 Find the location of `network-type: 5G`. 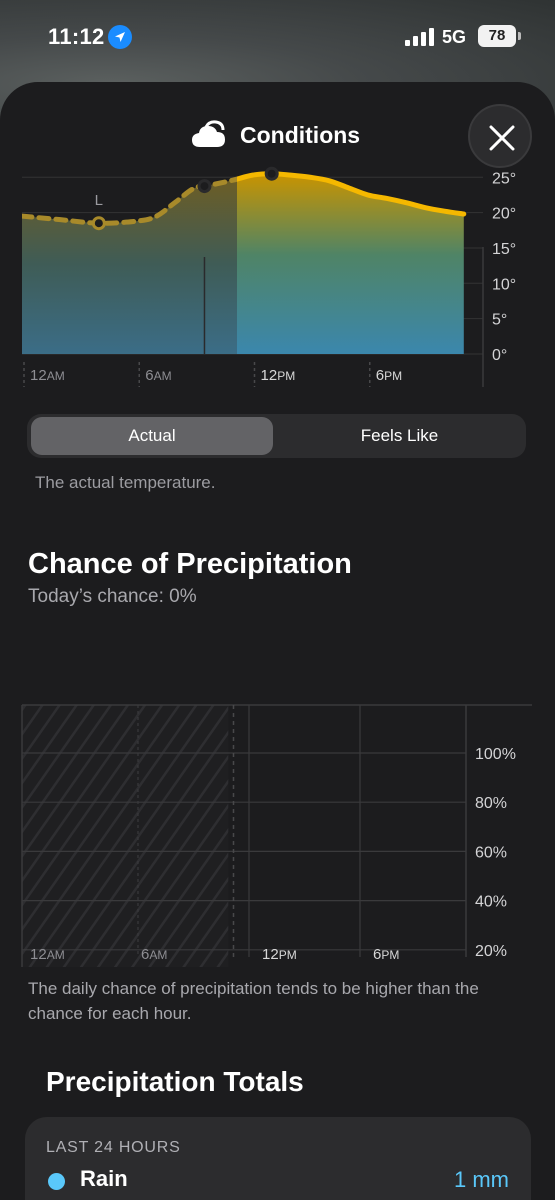

network-type: 5G is located at coordinates (454, 37).